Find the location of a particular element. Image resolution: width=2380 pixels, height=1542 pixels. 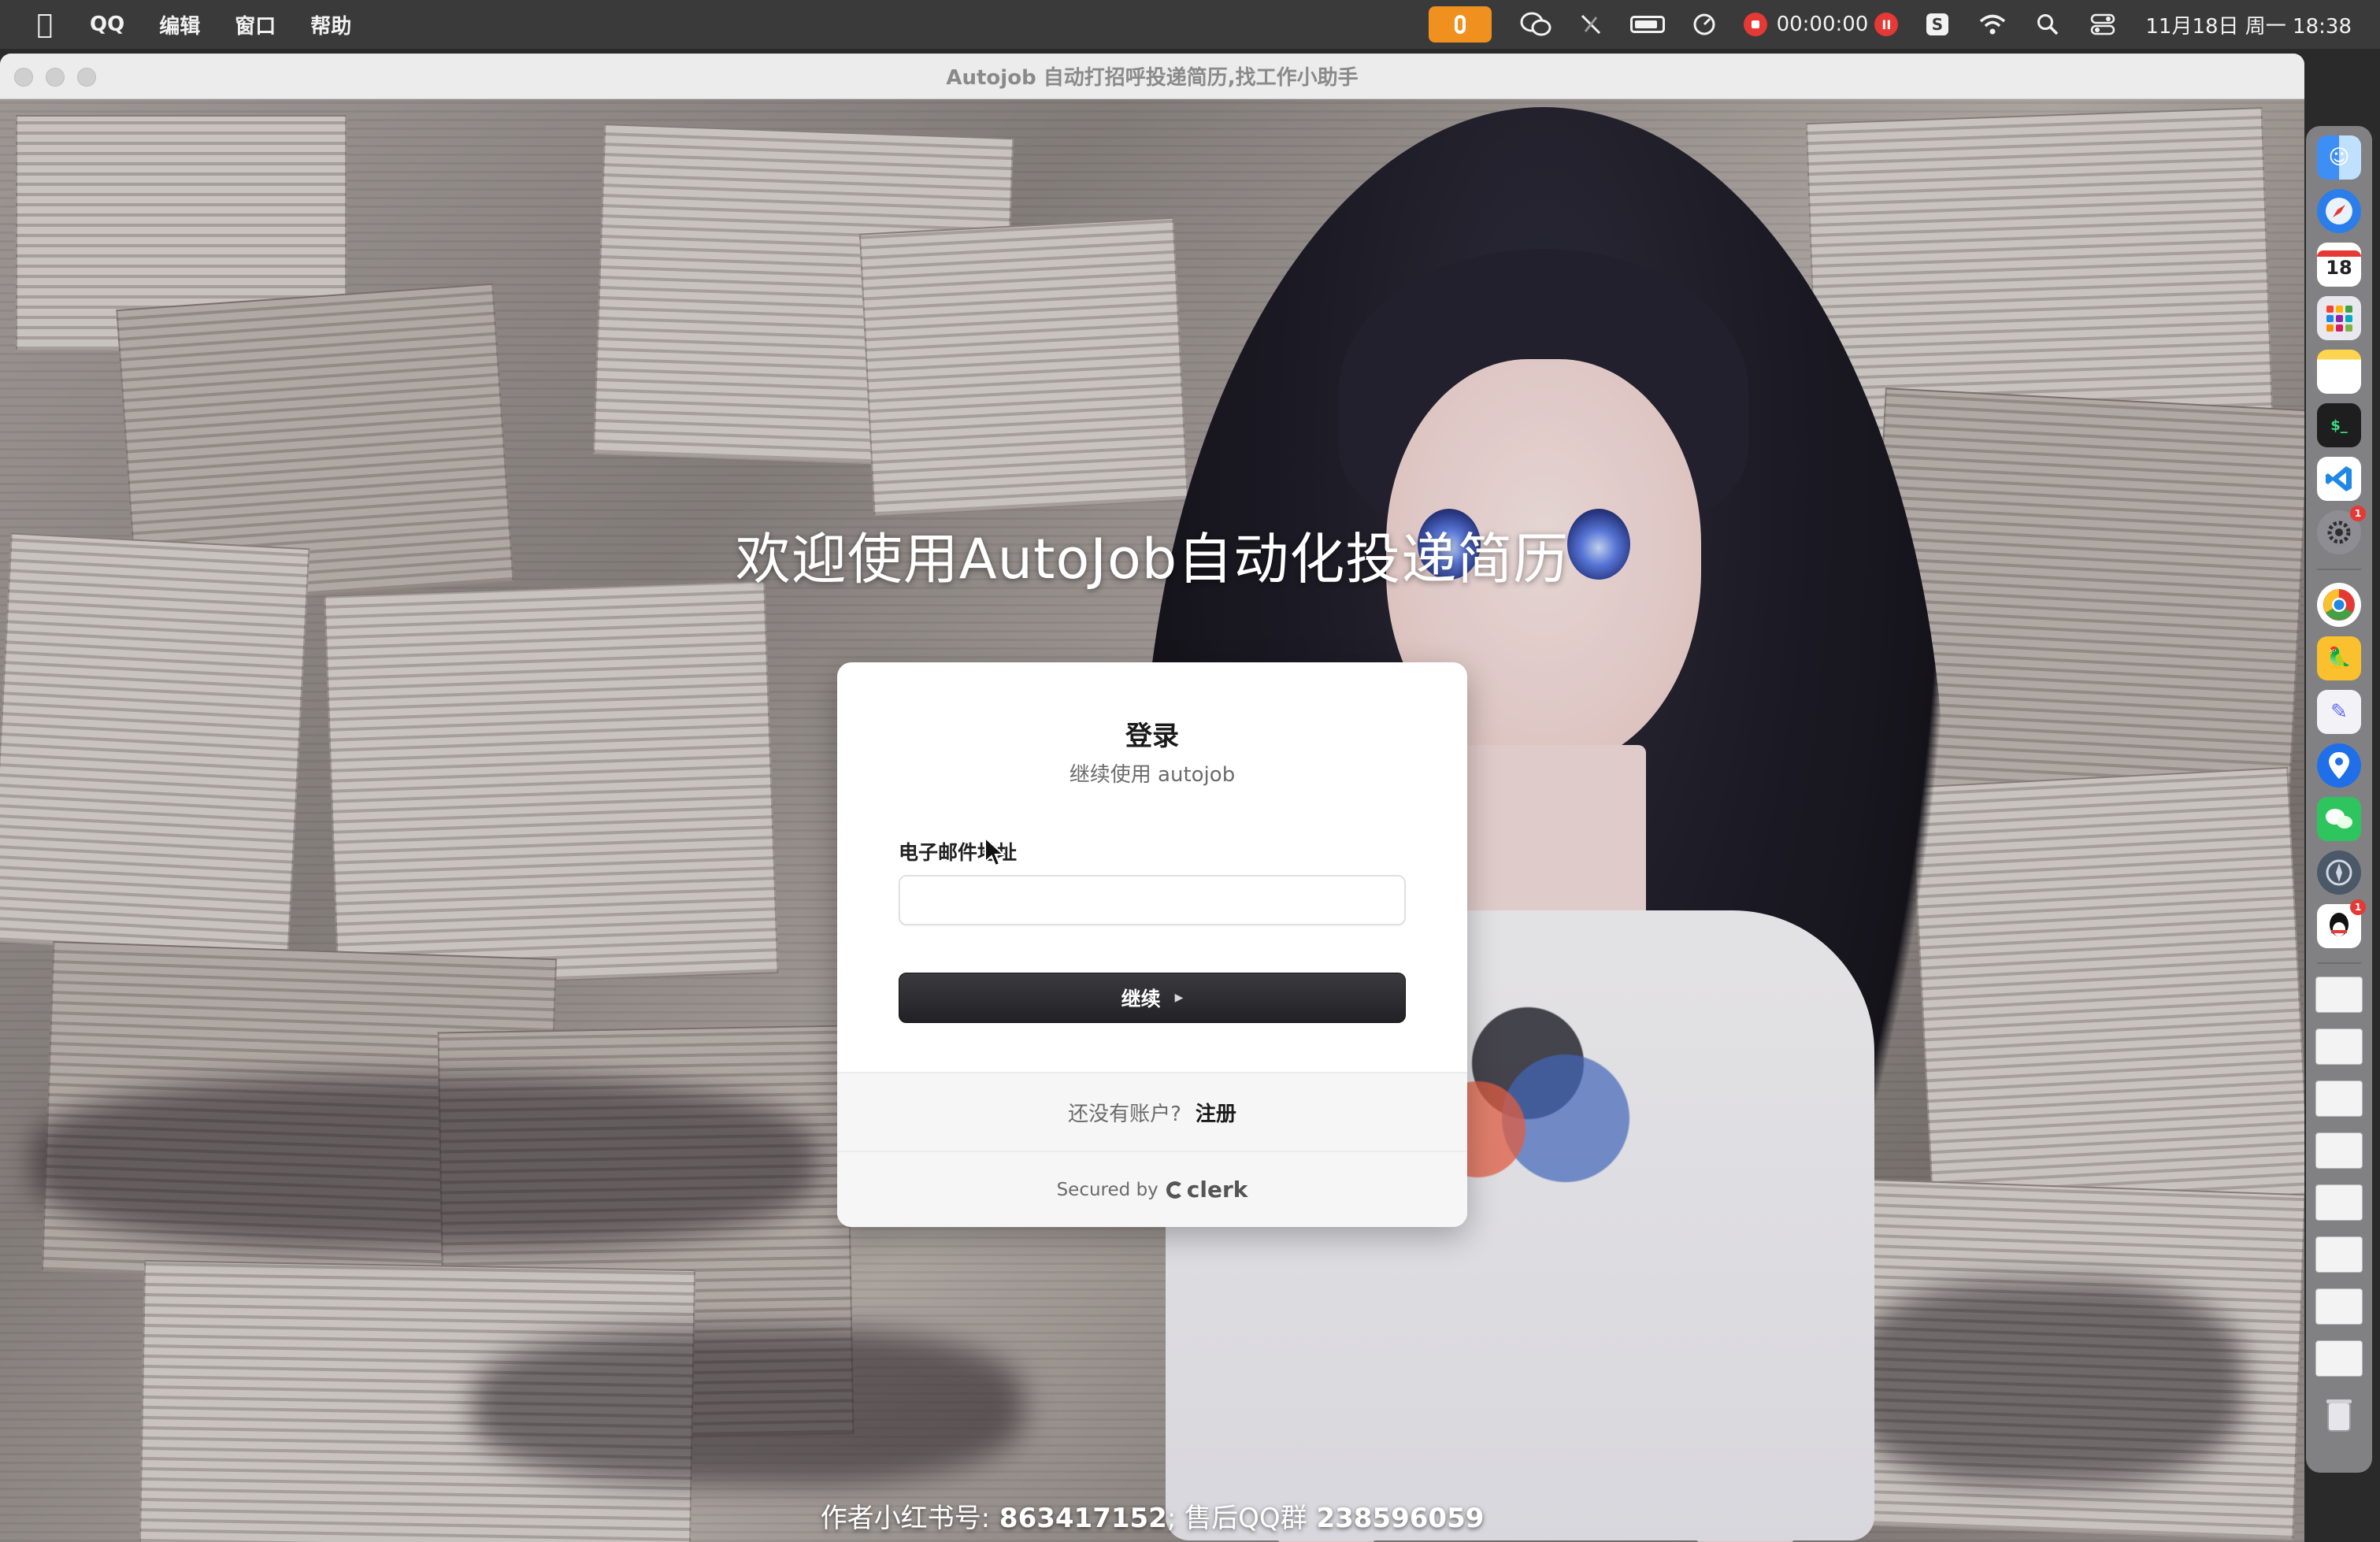

login-form: 登录 继续使用 autojob 电子邮件地址 继续 ▶ is located at coordinates (1152, 867).